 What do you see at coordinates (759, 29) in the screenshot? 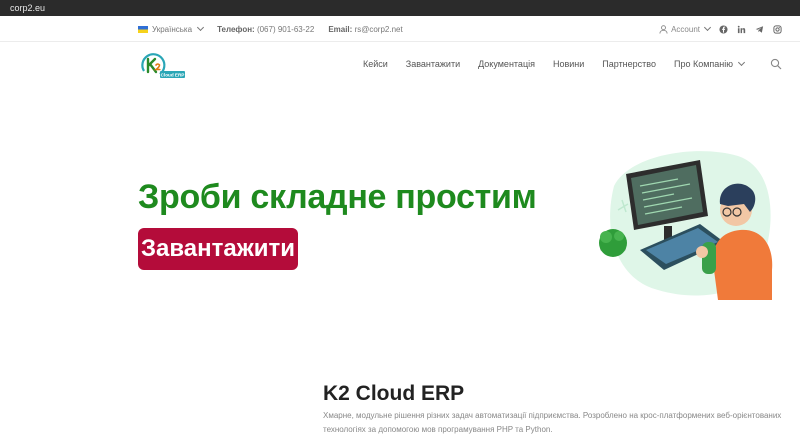
I see `telegram-icon` at bounding box center [759, 29].